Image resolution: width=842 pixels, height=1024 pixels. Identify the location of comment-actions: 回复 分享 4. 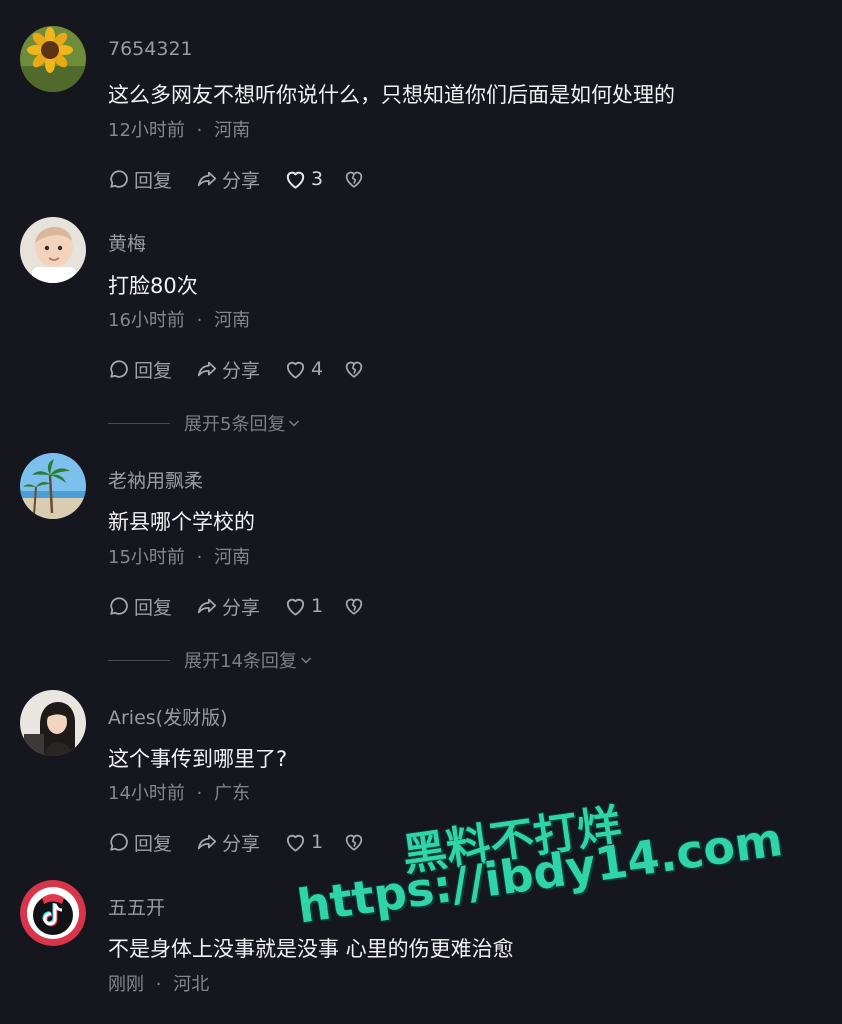
(248, 369).